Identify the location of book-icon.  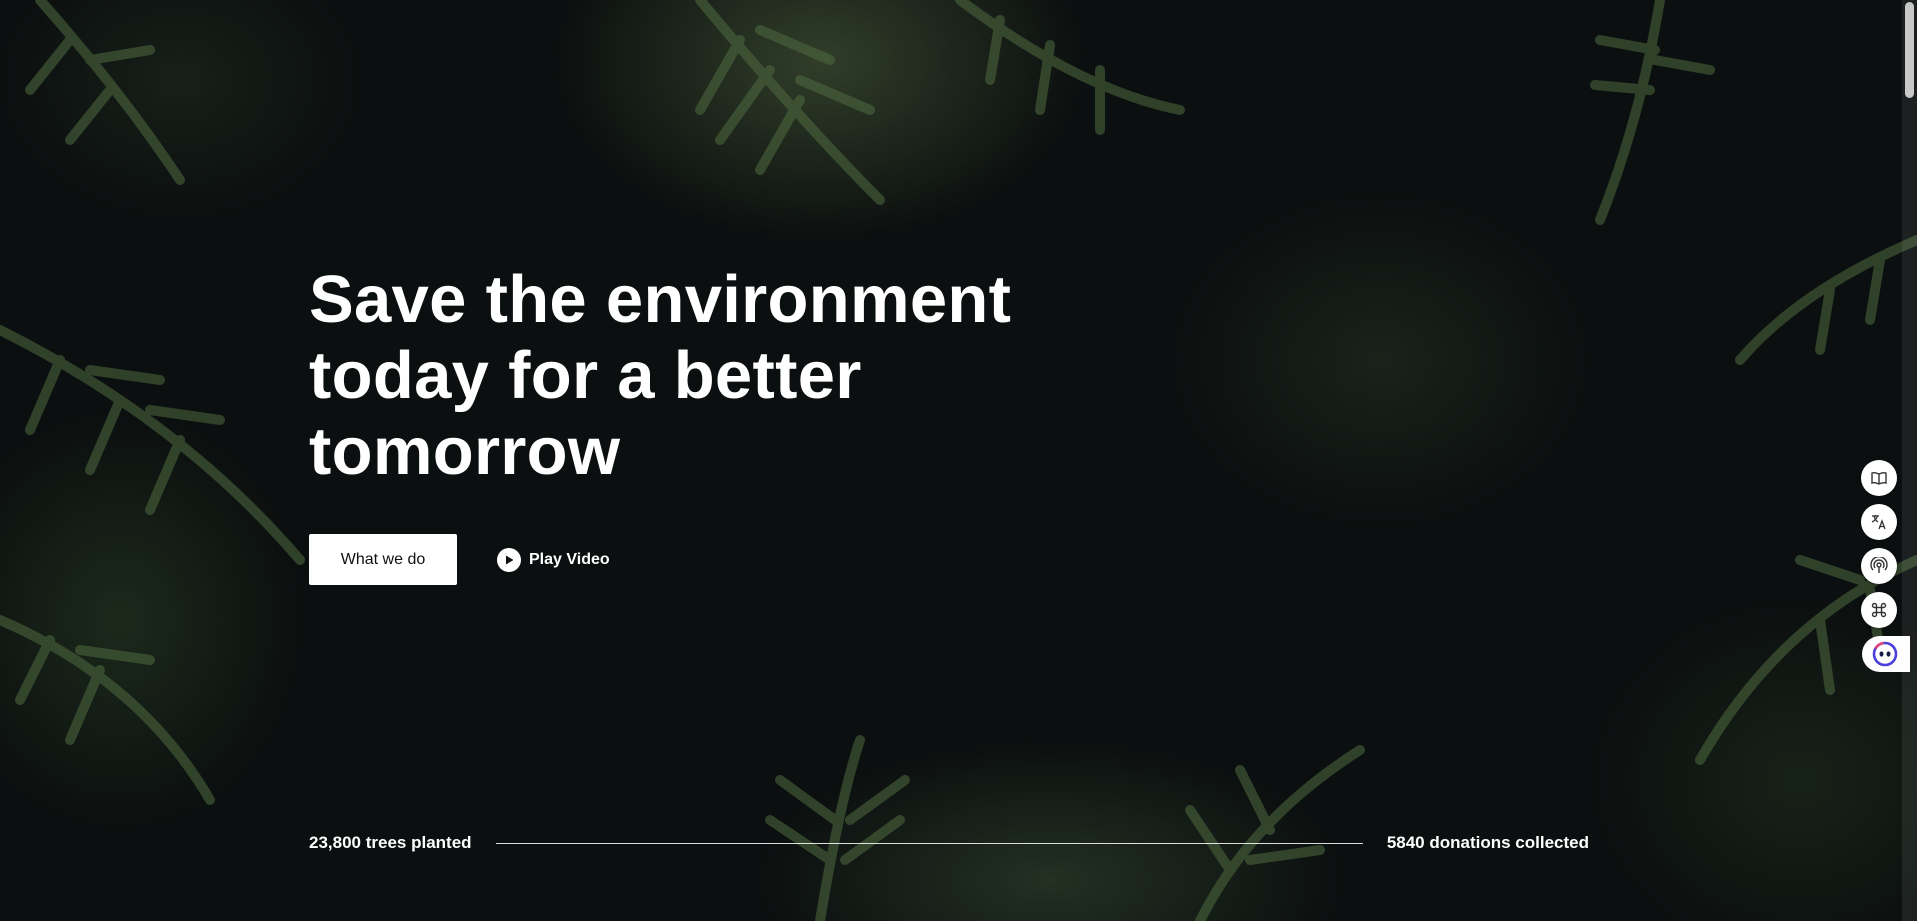
(1879, 478).